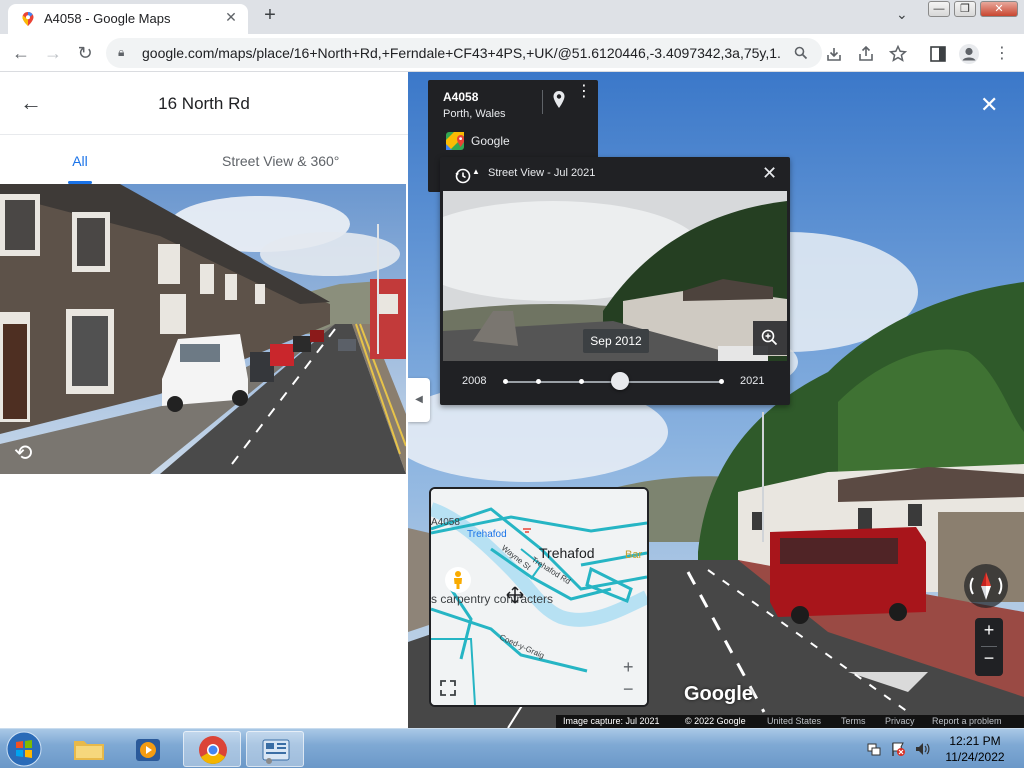  What do you see at coordinates (715, 721) in the screenshot?
I see `copyright-text: © 2022 Google` at bounding box center [715, 721].